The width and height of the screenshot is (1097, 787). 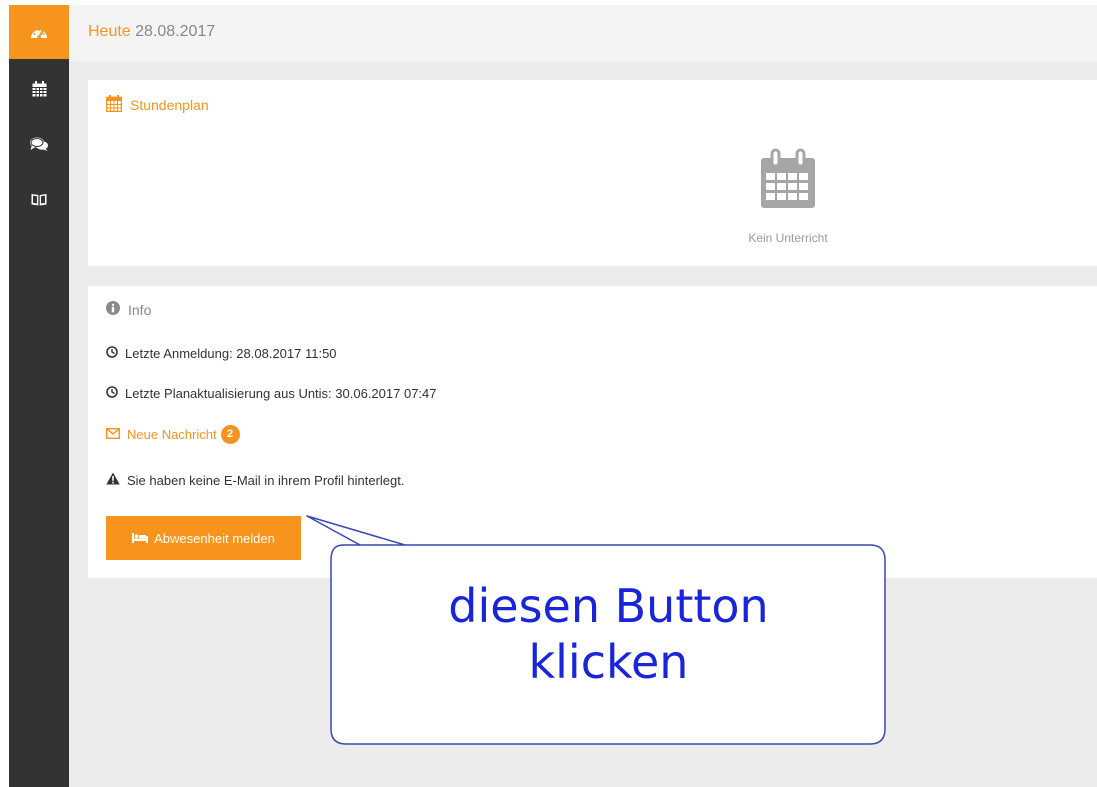 I want to click on callout-line1: diesen Button, so click(x=608, y=606).